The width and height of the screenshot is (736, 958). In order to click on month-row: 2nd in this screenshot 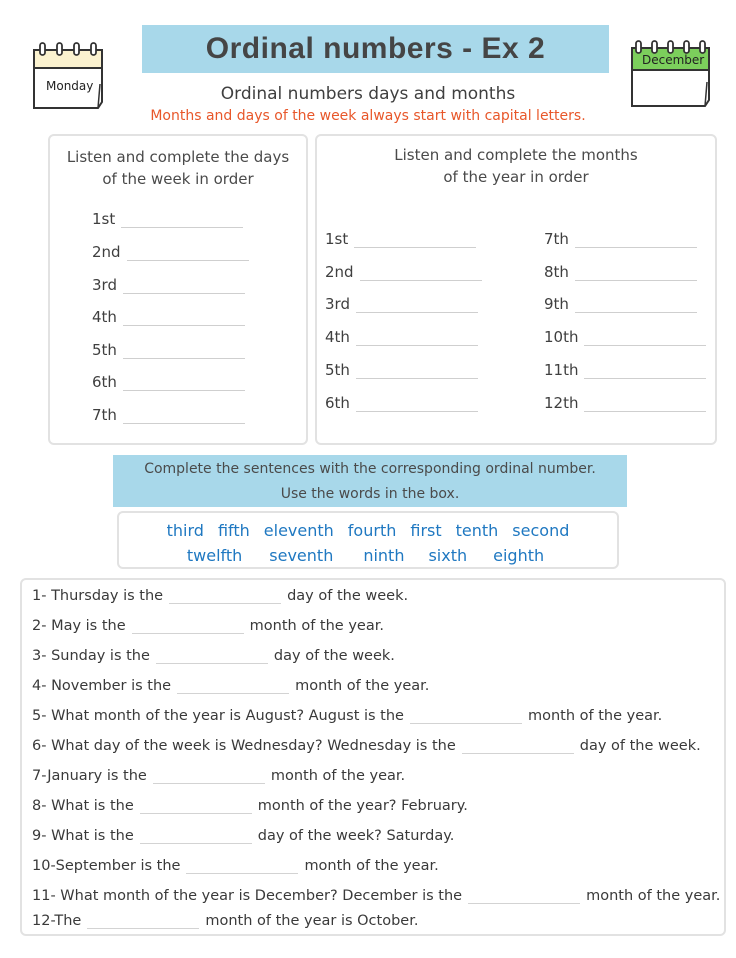, I will do `click(403, 272)`.